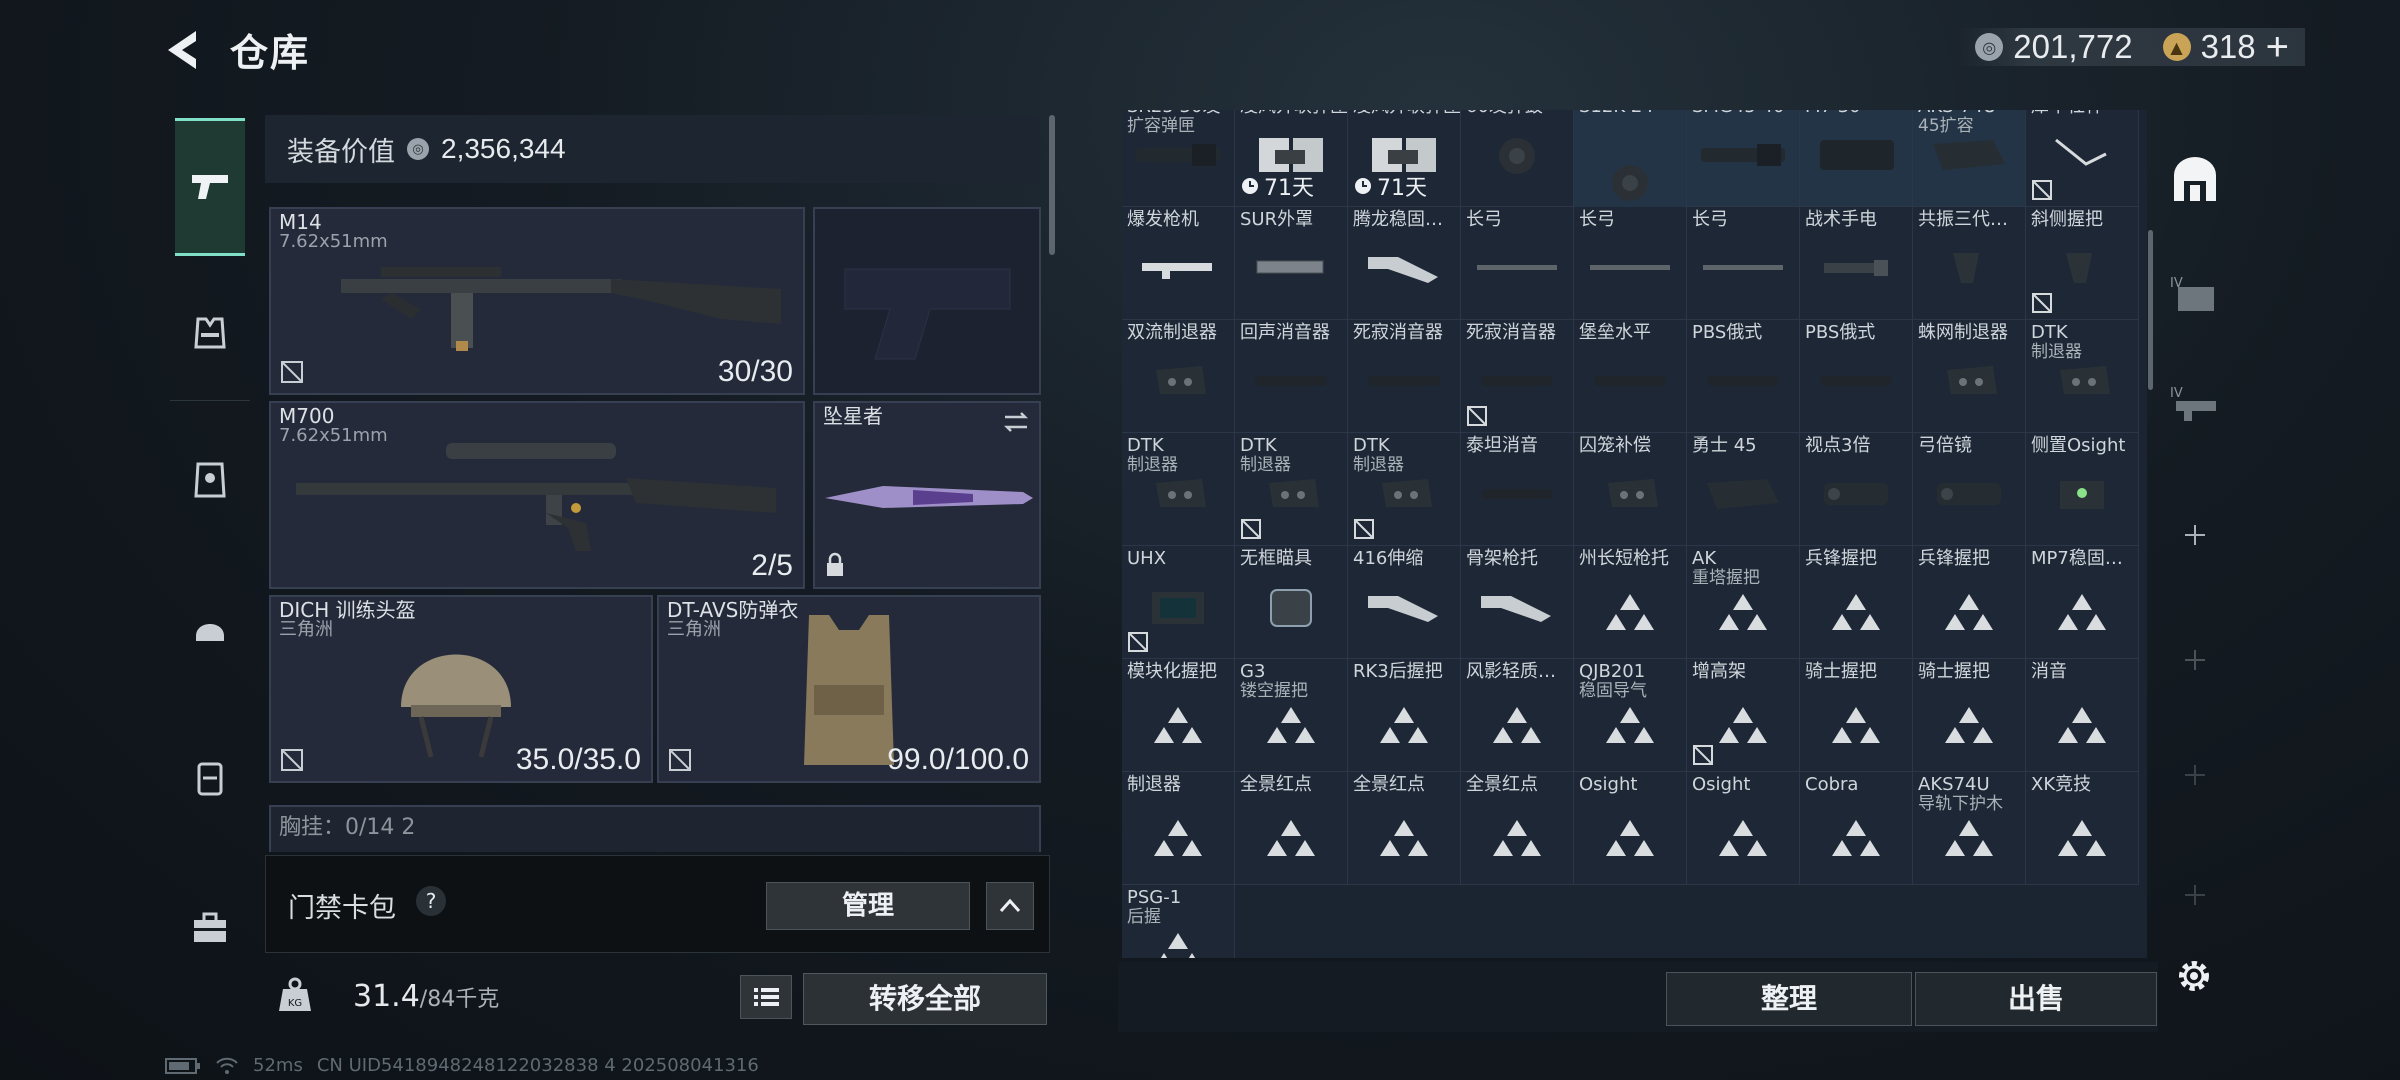 The width and height of the screenshot is (2400, 1080). I want to click on expand-button, so click(1010, 906).